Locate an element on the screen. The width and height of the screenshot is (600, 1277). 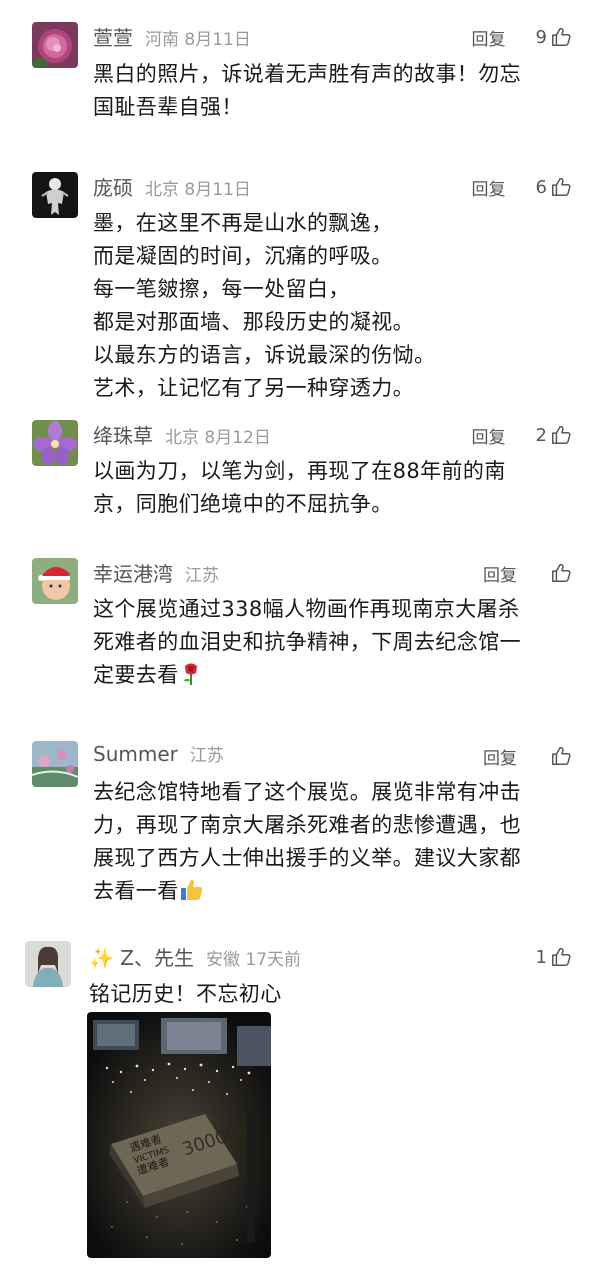
comment-line: 展现了西方人士伸出援手的义举。建议大家都 is located at coordinates (307, 858).